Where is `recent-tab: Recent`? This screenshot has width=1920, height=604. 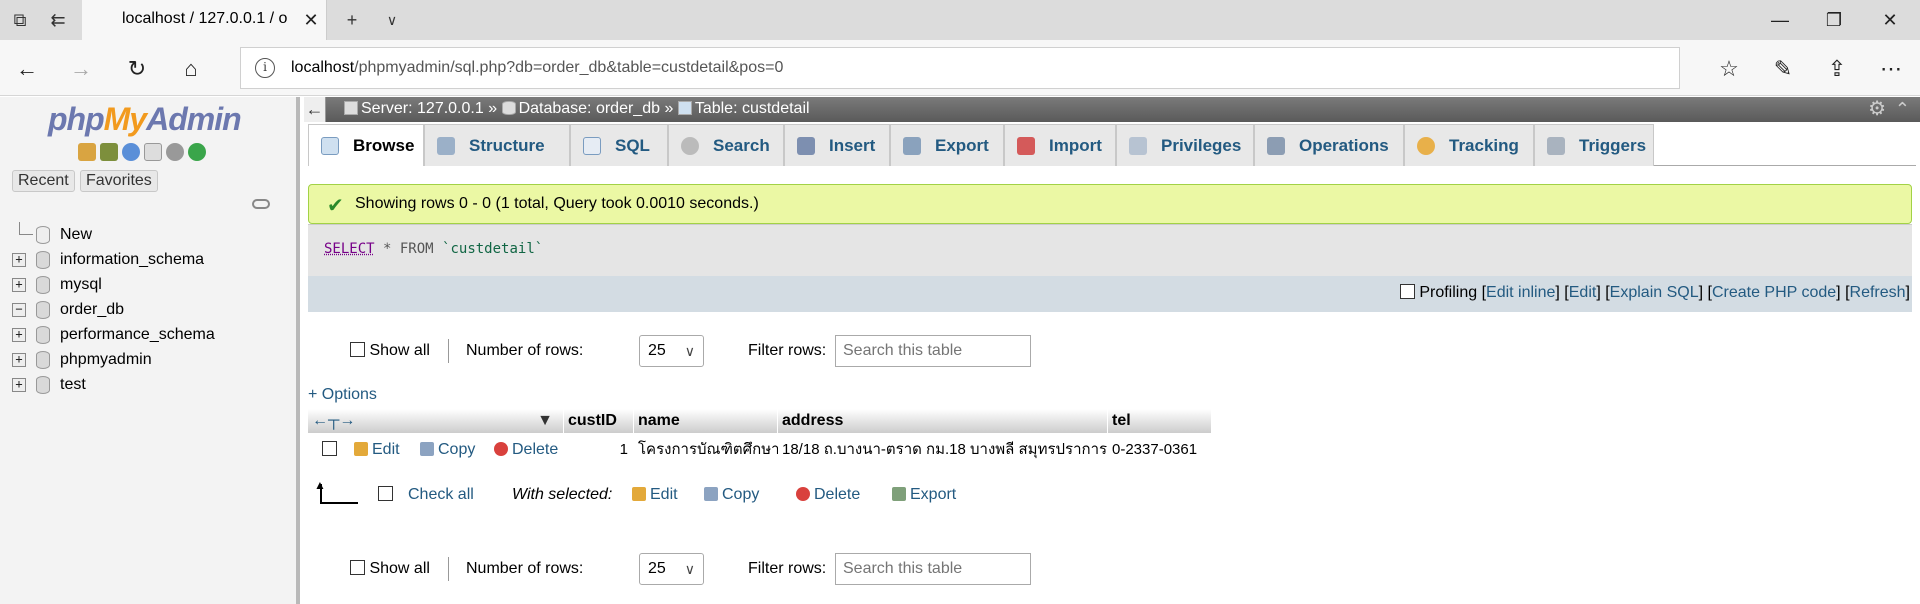 recent-tab: Recent is located at coordinates (43, 181).